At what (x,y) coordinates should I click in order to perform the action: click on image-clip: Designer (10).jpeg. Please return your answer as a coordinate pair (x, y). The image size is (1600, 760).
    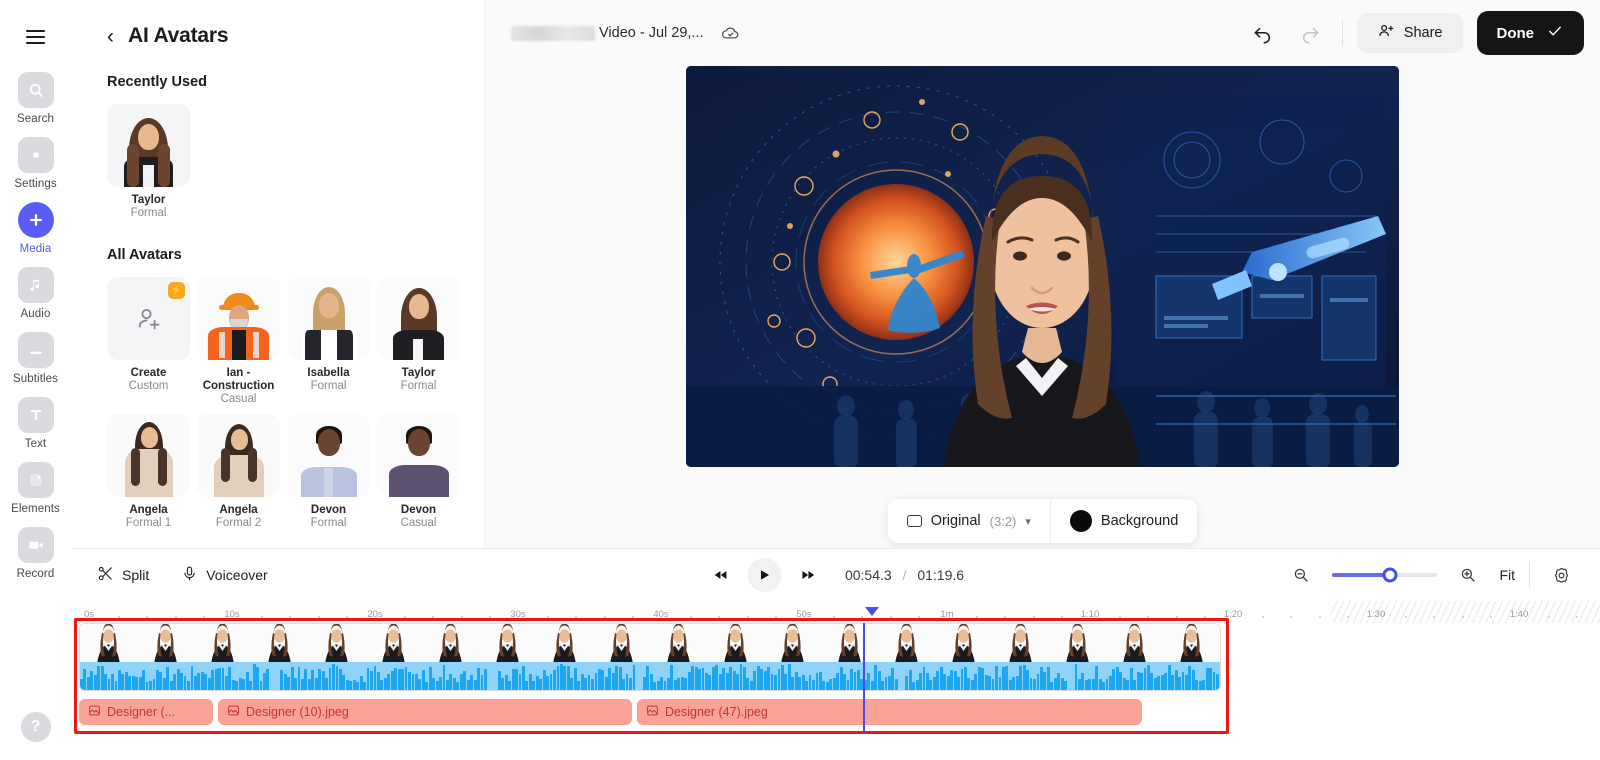
    Looking at the image, I should click on (425, 712).